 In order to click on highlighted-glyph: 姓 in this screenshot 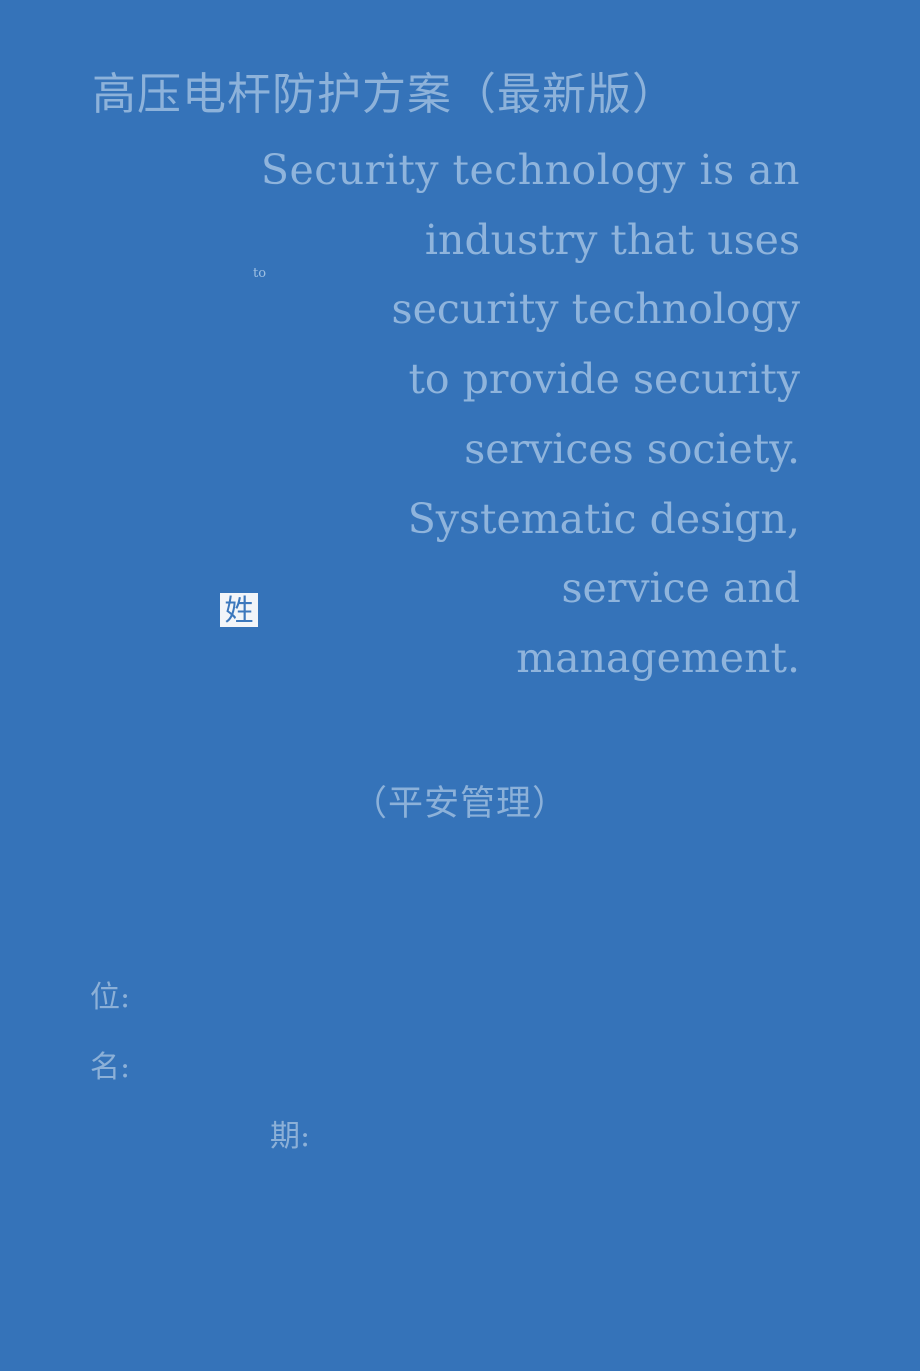, I will do `click(239, 610)`.